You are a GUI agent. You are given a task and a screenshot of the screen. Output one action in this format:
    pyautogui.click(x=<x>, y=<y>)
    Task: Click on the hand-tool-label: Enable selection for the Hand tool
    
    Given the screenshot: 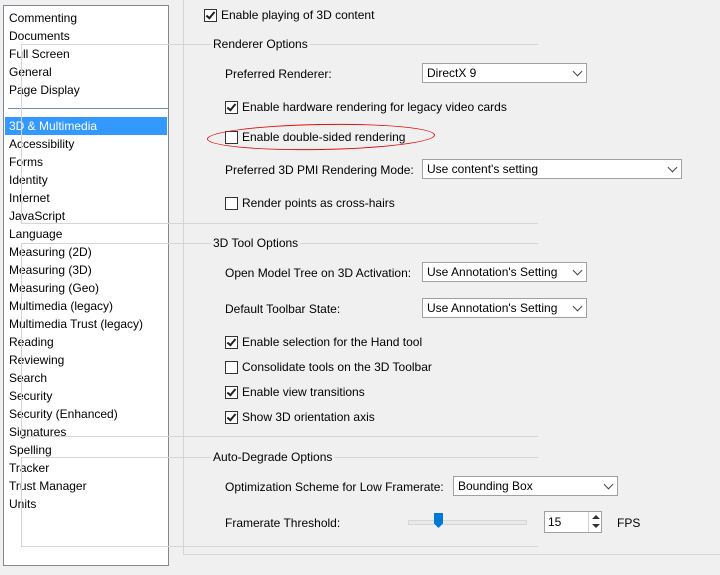 What is the action you would take?
    pyautogui.click(x=332, y=342)
    